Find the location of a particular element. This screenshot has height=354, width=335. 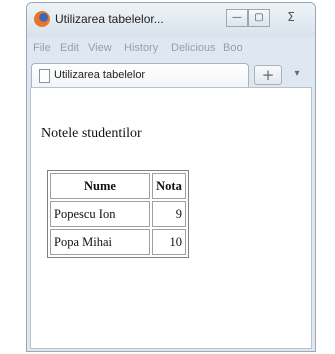

tab-utilizarea-tabelelor: Utilizarea tabelelor is located at coordinates (140, 75).